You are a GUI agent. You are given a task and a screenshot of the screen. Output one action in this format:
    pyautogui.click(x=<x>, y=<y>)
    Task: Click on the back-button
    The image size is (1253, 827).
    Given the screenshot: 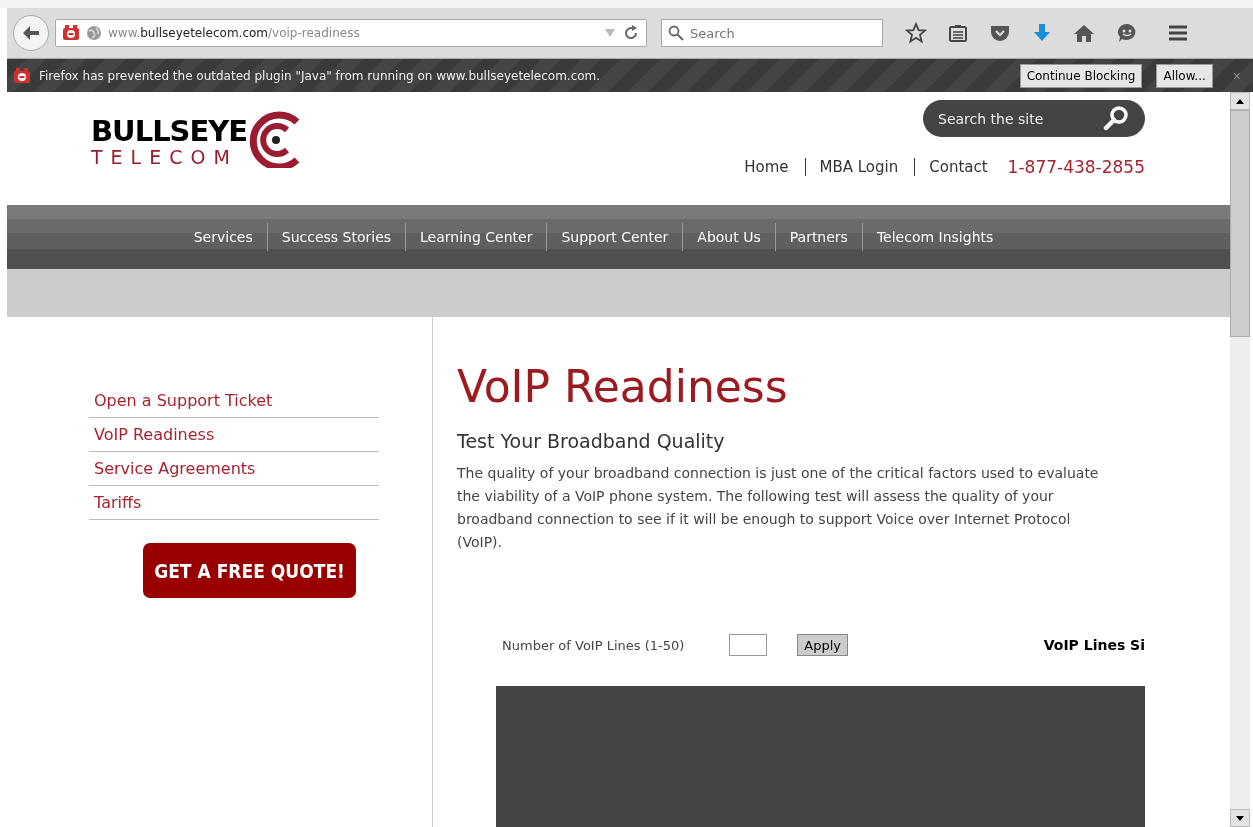 What is the action you would take?
    pyautogui.click(x=31, y=33)
    